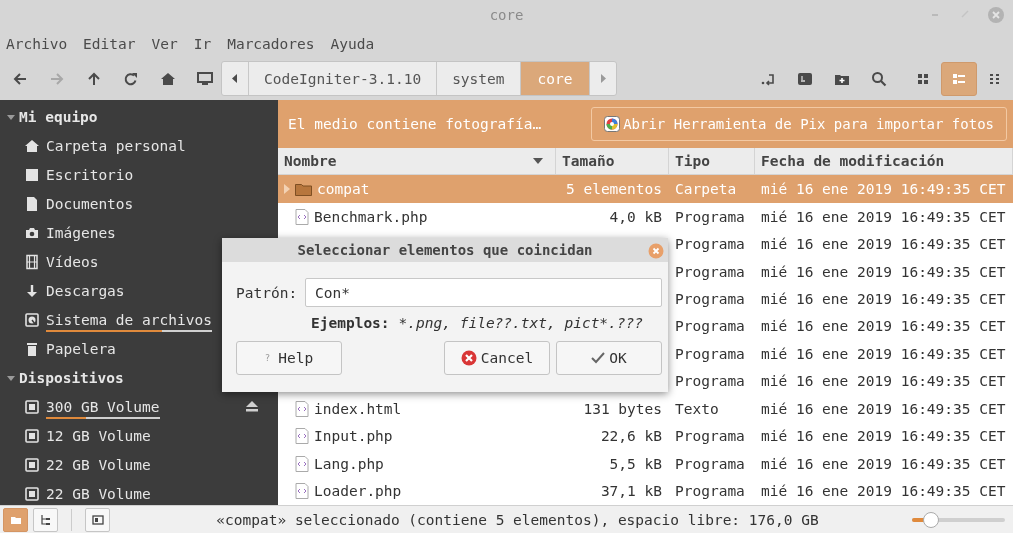 Image resolution: width=1013 pixels, height=533 pixels. I want to click on file-row: Input.php 22,6 kB Programa mié 16 ene 2019 16:49:35 CET, so click(645, 436).